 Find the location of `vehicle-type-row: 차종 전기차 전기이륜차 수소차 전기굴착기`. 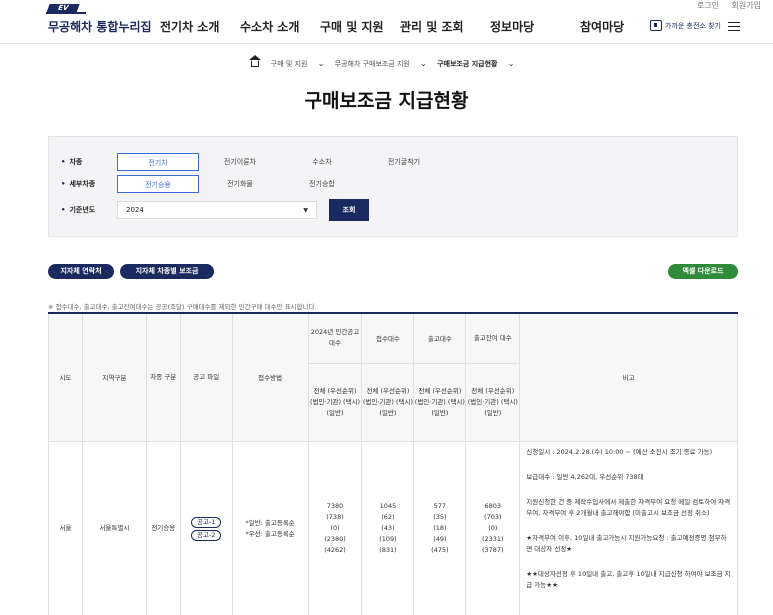

vehicle-type-row: 차종 전기차 전기이륜차 수소차 전기굴착기 is located at coordinates (253, 162).